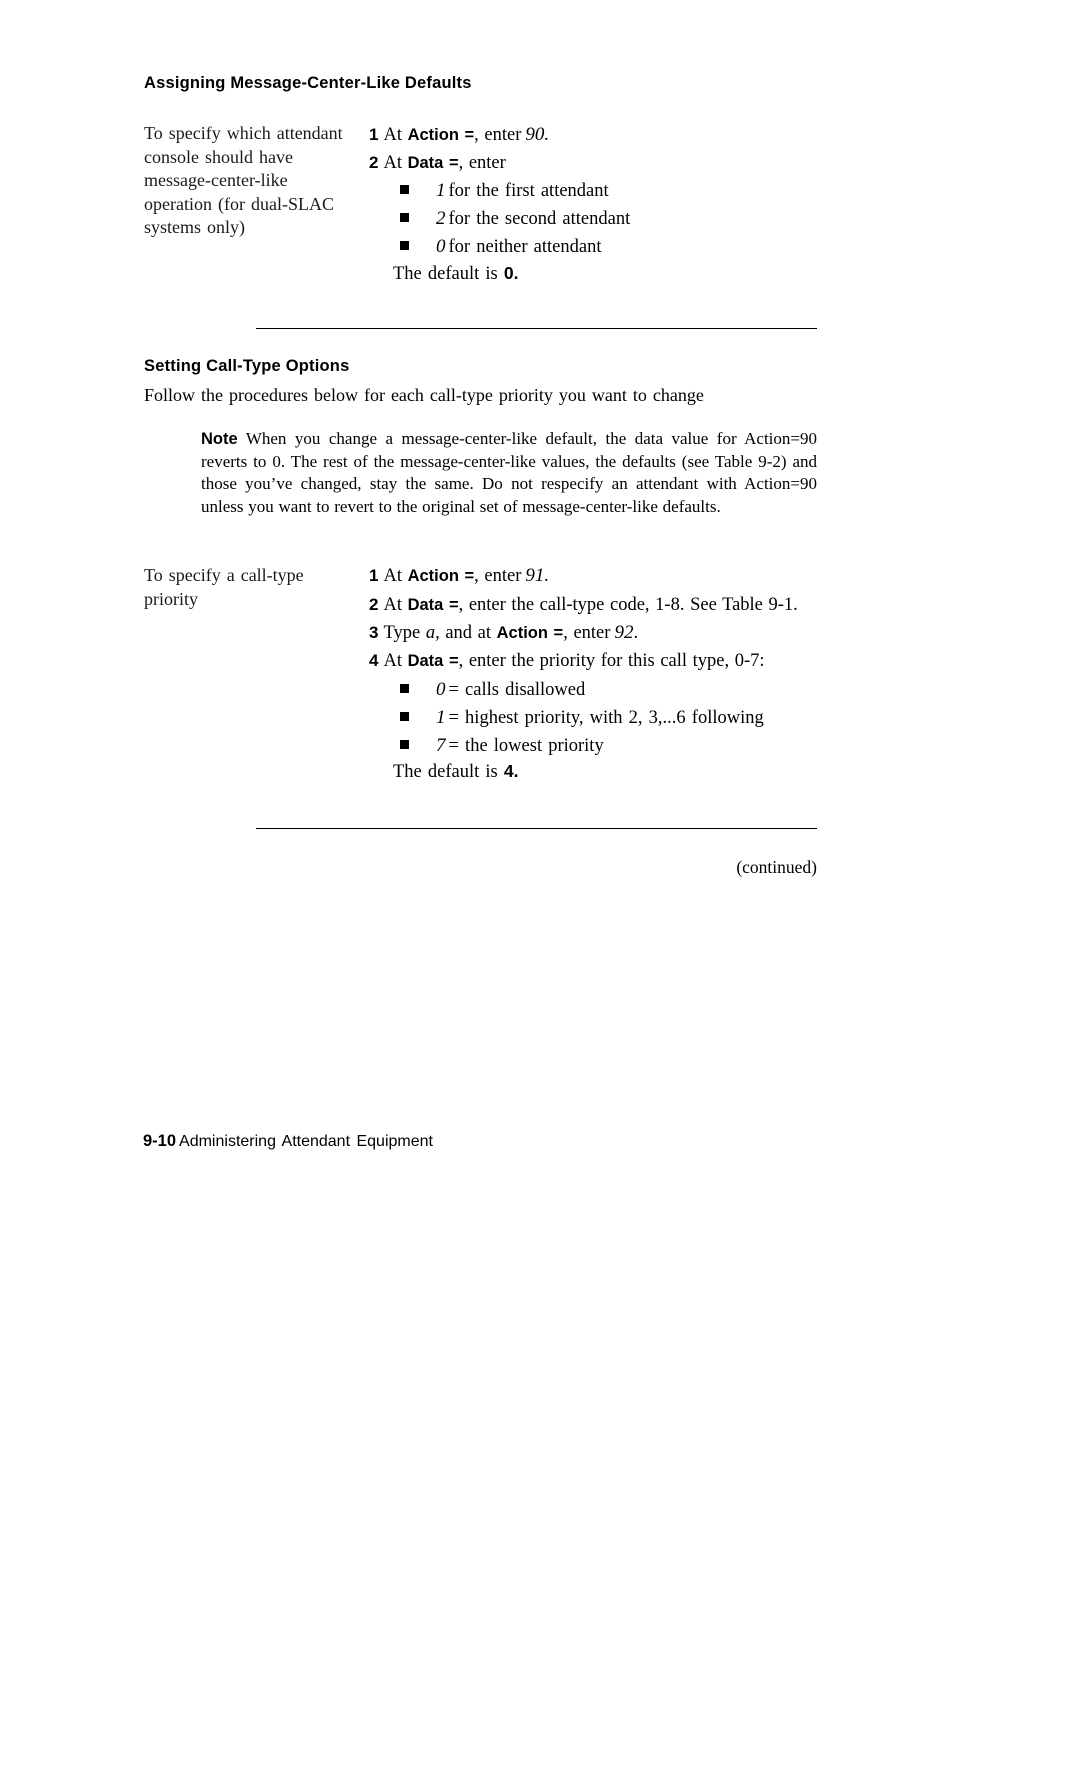 Image resolution: width=1080 pixels, height=1767 pixels. I want to click on bullet-item: 0 for neither attendant, so click(501, 247).